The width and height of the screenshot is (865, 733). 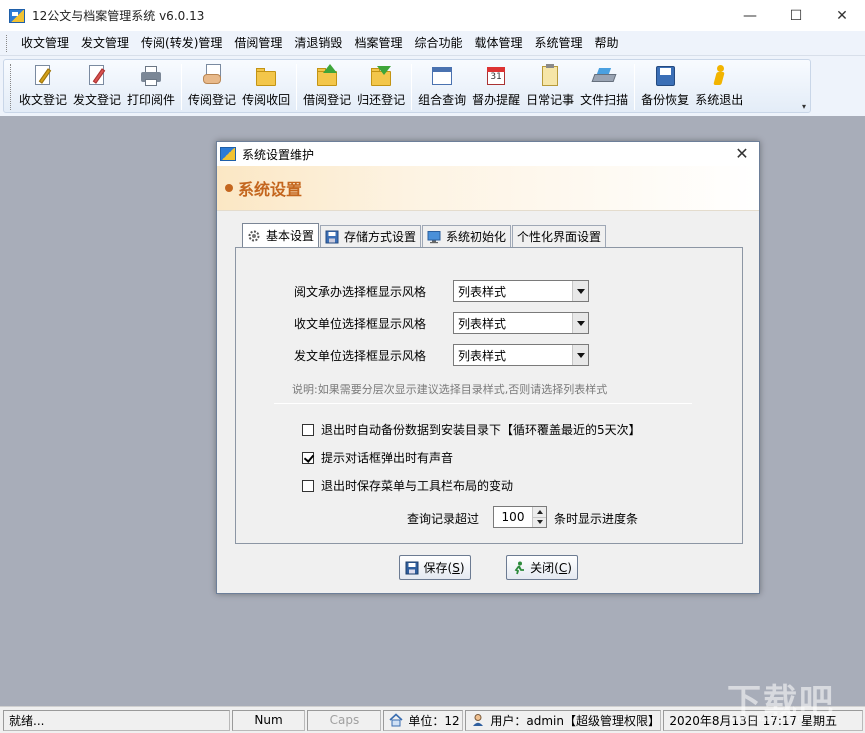 I want to click on toolbar-receive-register: 收文登记, so click(x=43, y=86).